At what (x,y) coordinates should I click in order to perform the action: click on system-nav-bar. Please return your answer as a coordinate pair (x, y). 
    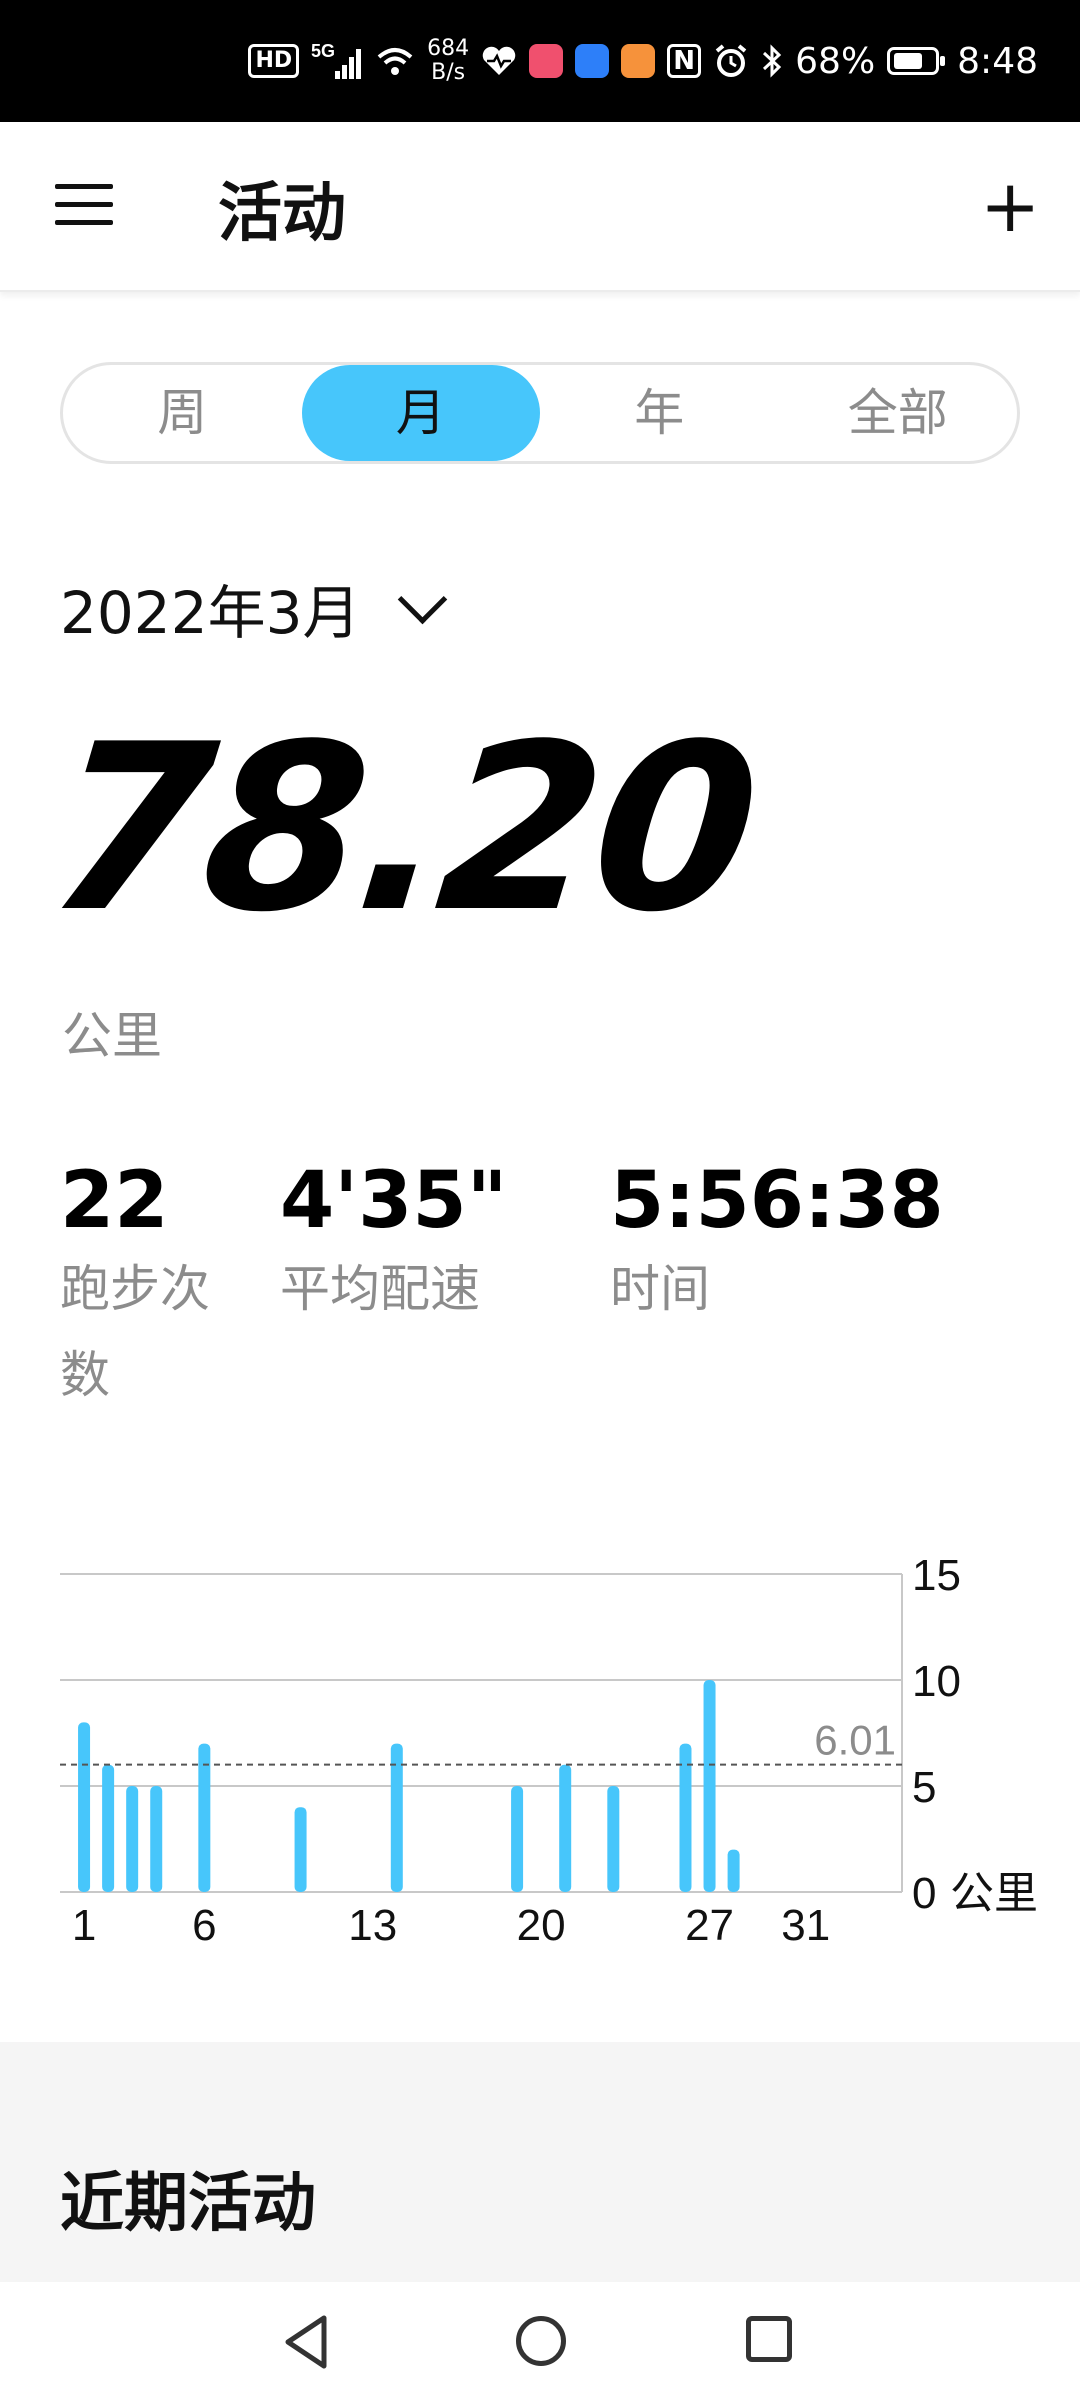
    Looking at the image, I should click on (540, 2341).